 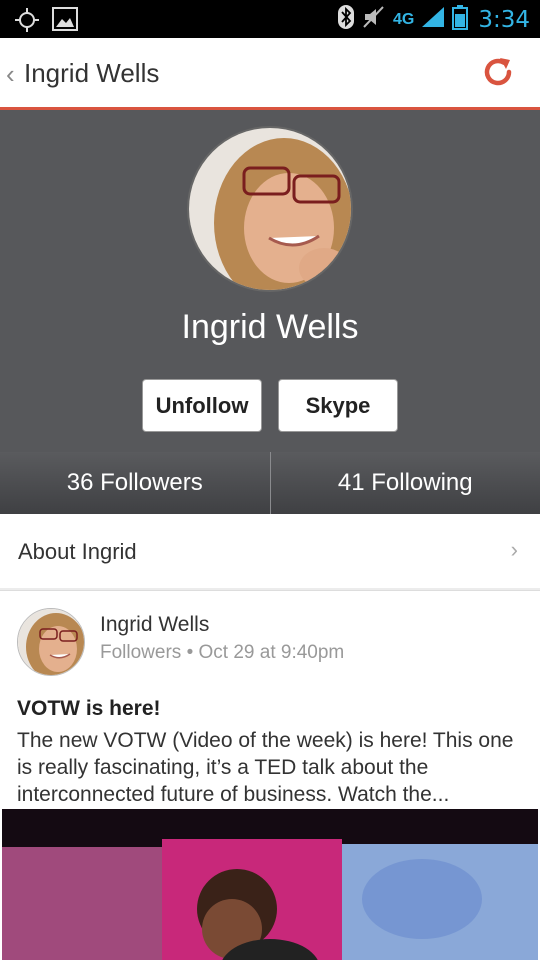 I want to click on skype-button: Skype, so click(x=338, y=405).